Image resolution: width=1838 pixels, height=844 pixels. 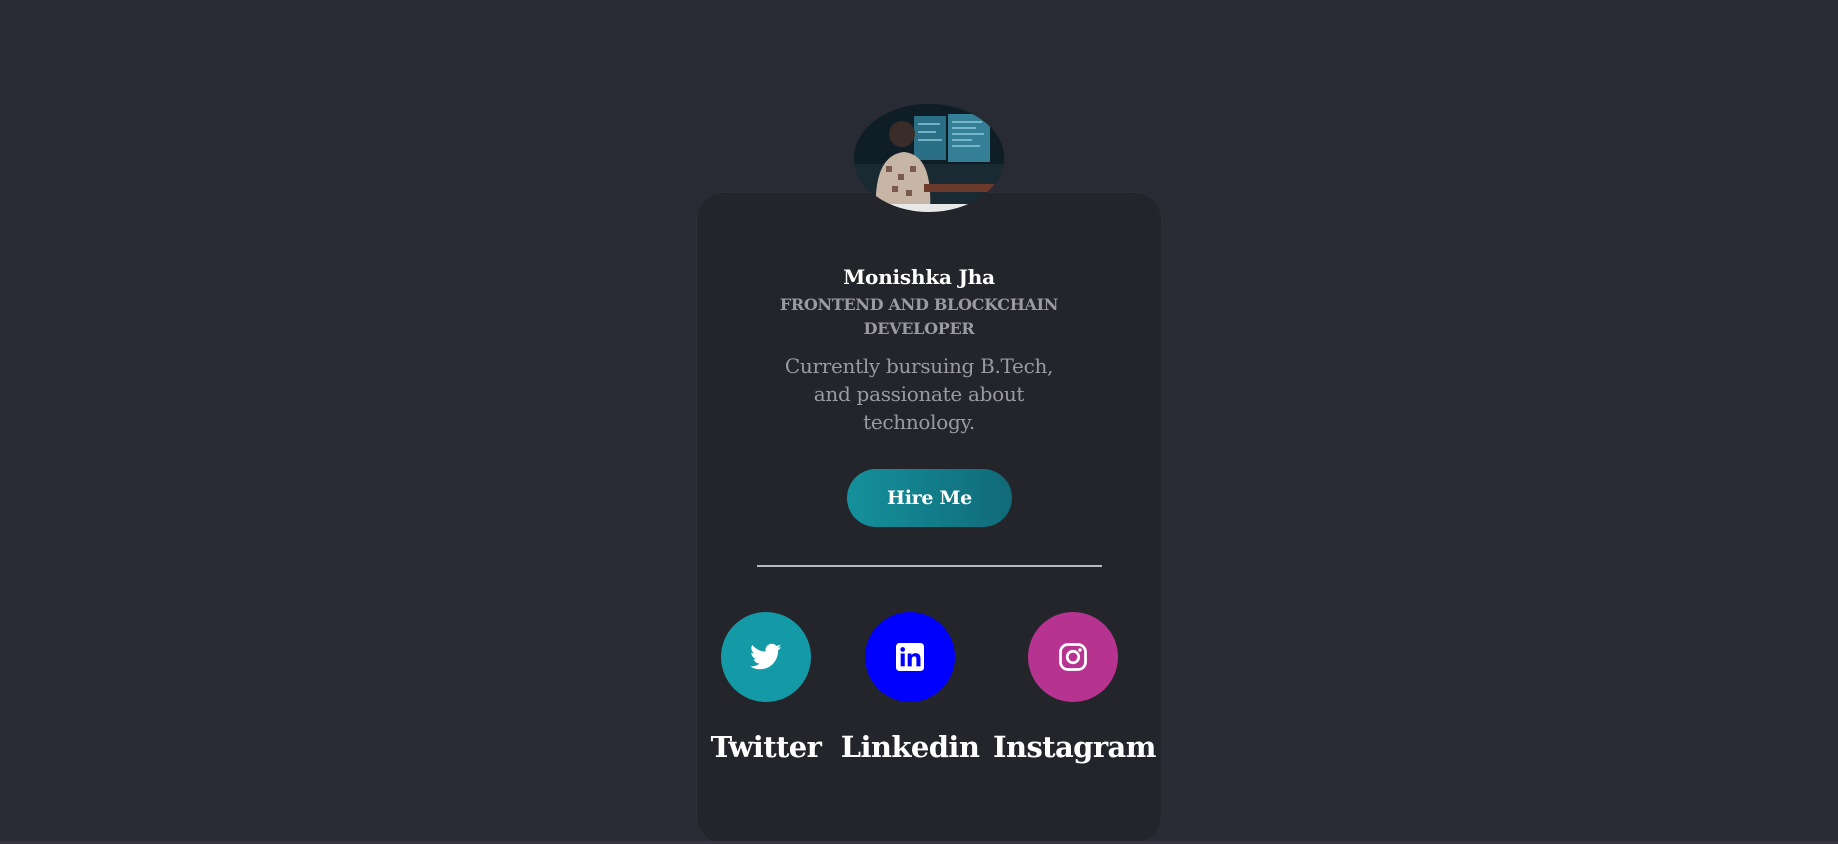 I want to click on linkedin-icon, so click(x=910, y=657).